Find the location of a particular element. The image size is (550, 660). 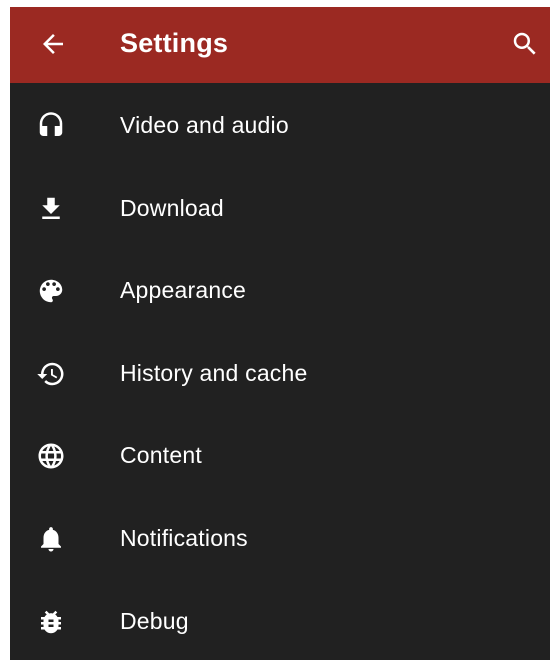

palette-icon is located at coordinates (51, 291).